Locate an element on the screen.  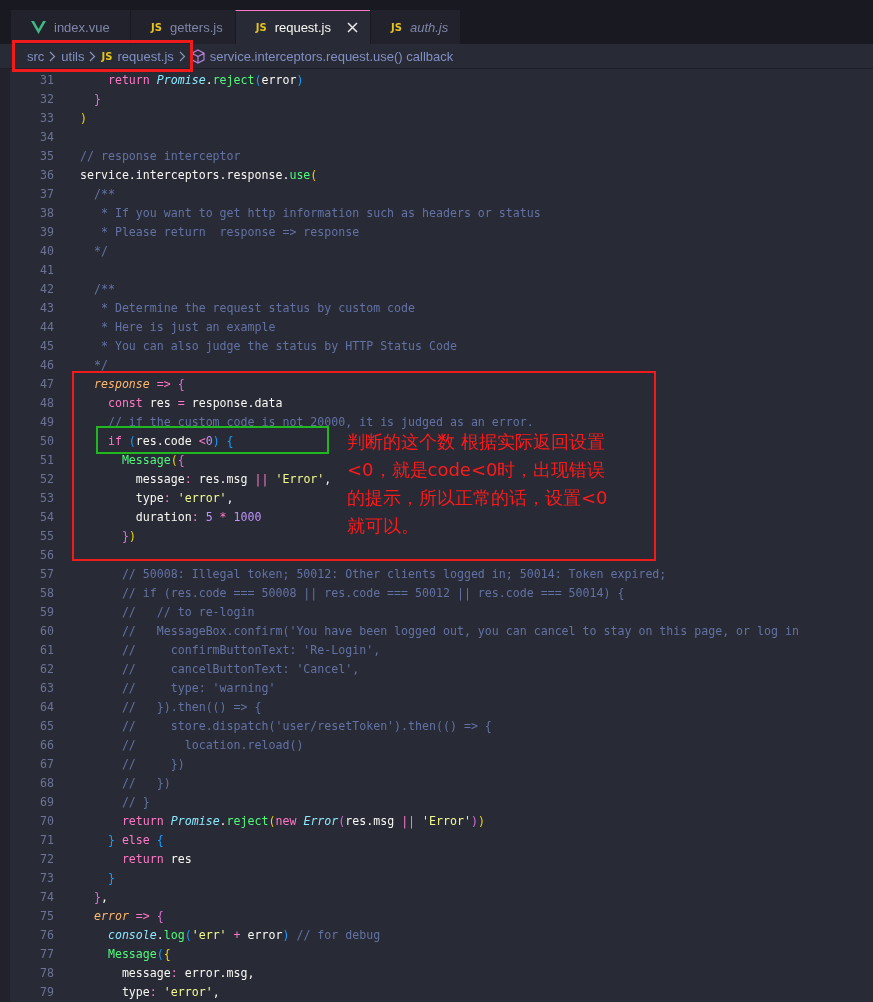
close-icon is located at coordinates (352, 27).